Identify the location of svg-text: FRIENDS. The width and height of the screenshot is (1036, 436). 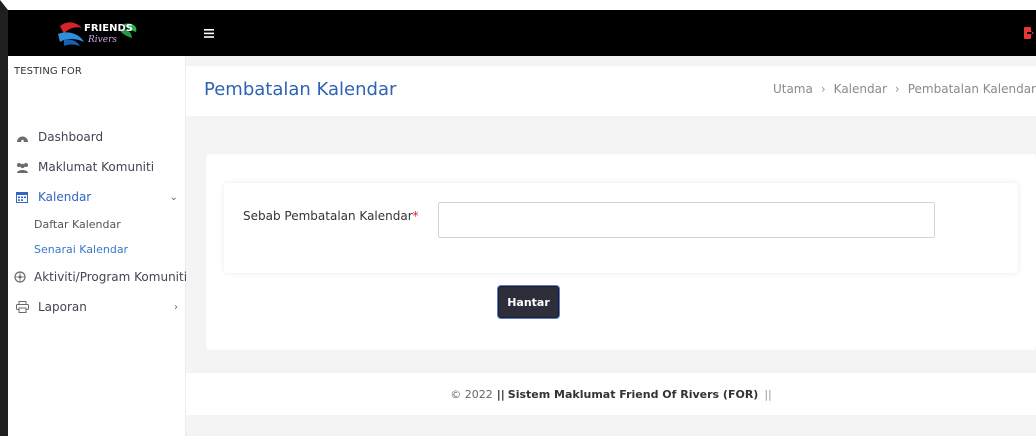
(108, 28).